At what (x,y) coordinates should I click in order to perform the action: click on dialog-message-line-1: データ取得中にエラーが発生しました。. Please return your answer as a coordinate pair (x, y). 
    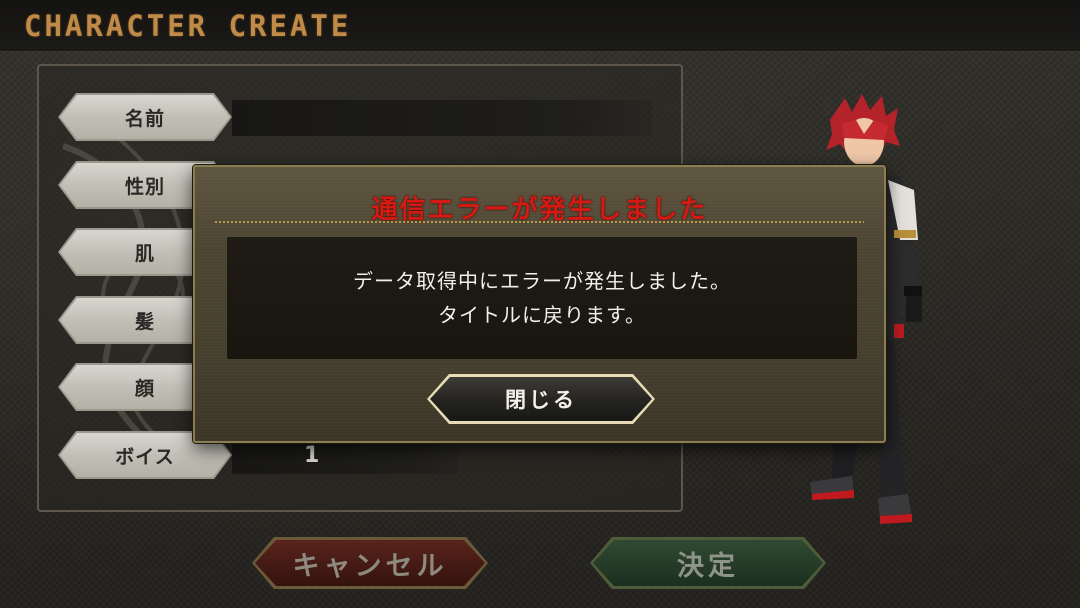
    Looking at the image, I should click on (542, 281).